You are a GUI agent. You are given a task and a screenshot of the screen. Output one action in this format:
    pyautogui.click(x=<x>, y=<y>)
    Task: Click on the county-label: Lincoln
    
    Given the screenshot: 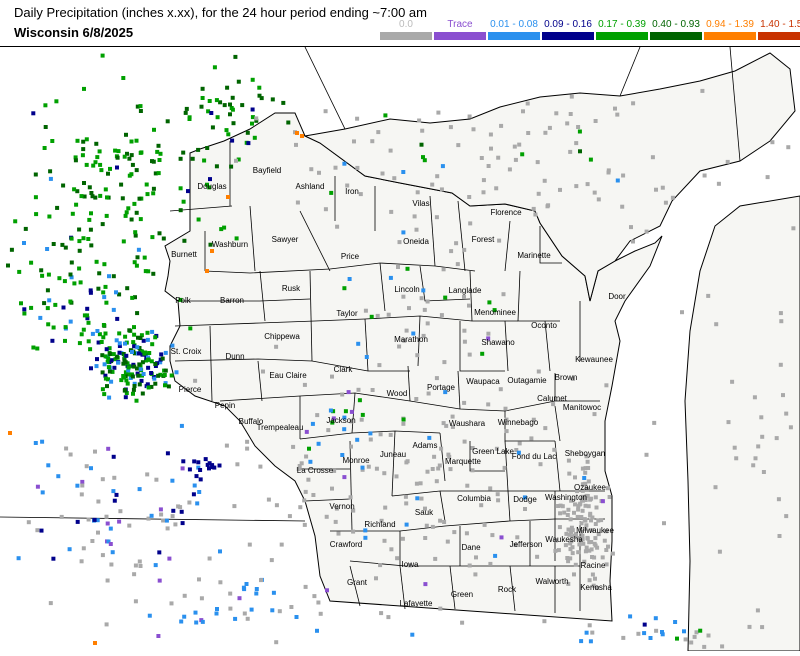 What is the action you would take?
    pyautogui.click(x=406, y=289)
    